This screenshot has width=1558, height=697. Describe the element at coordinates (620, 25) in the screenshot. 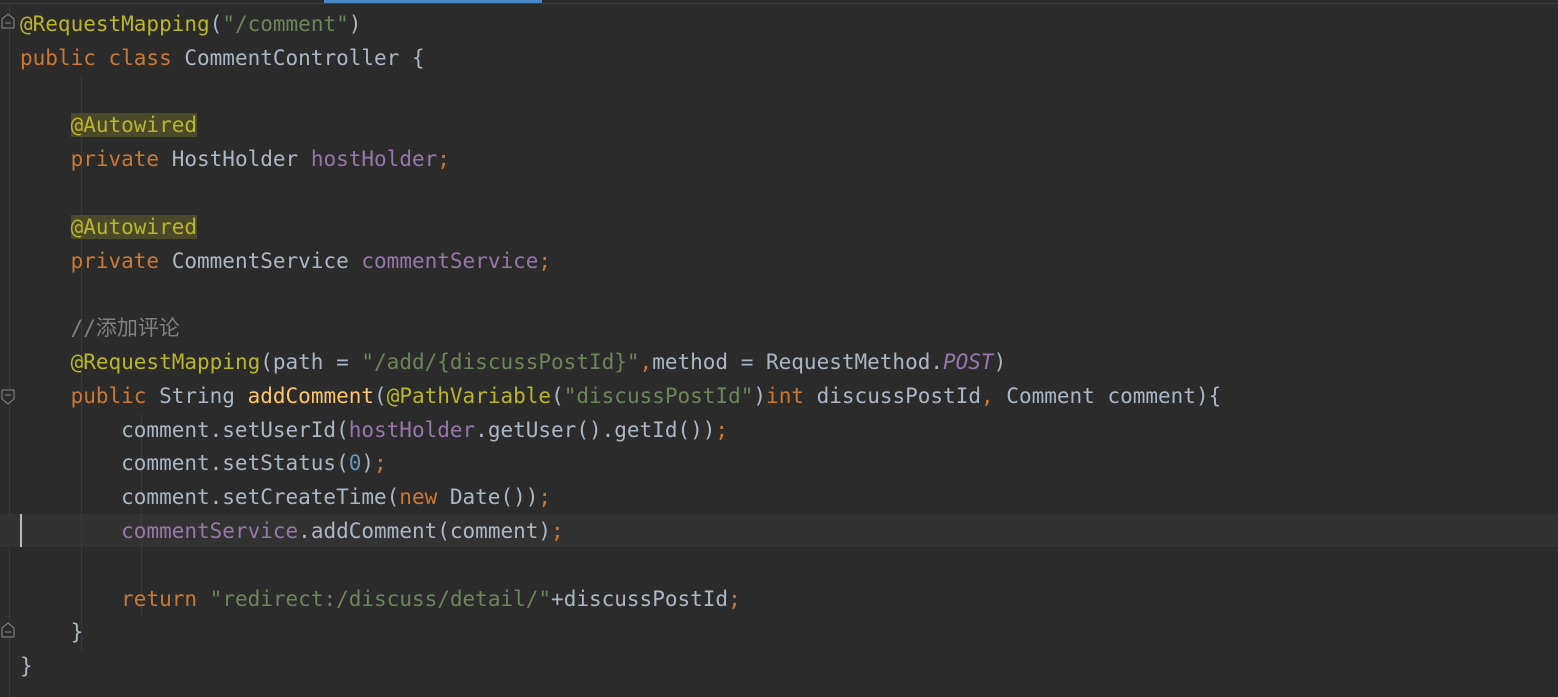

I see `code-line: @RequestMapping("/comment")` at that location.